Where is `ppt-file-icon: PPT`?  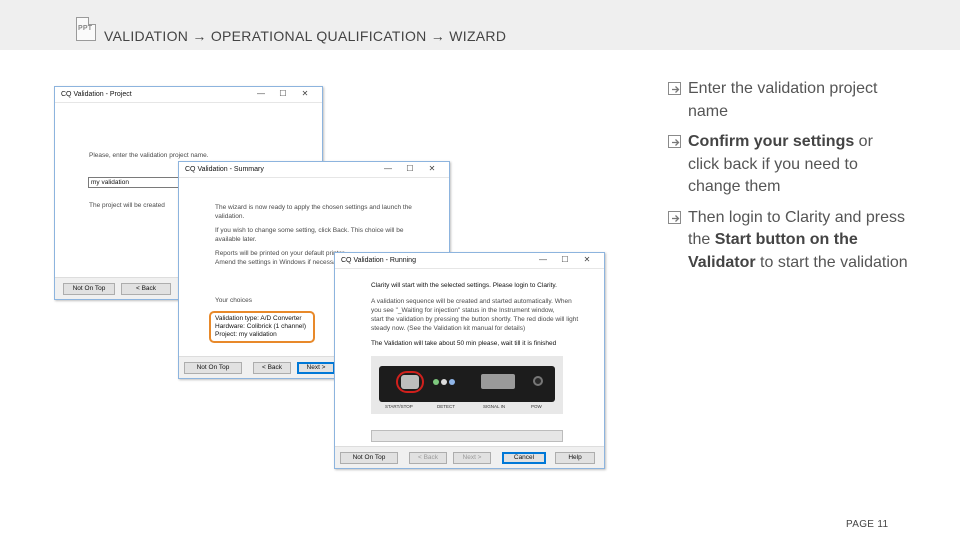
ppt-file-icon: PPT is located at coordinates (86, 29).